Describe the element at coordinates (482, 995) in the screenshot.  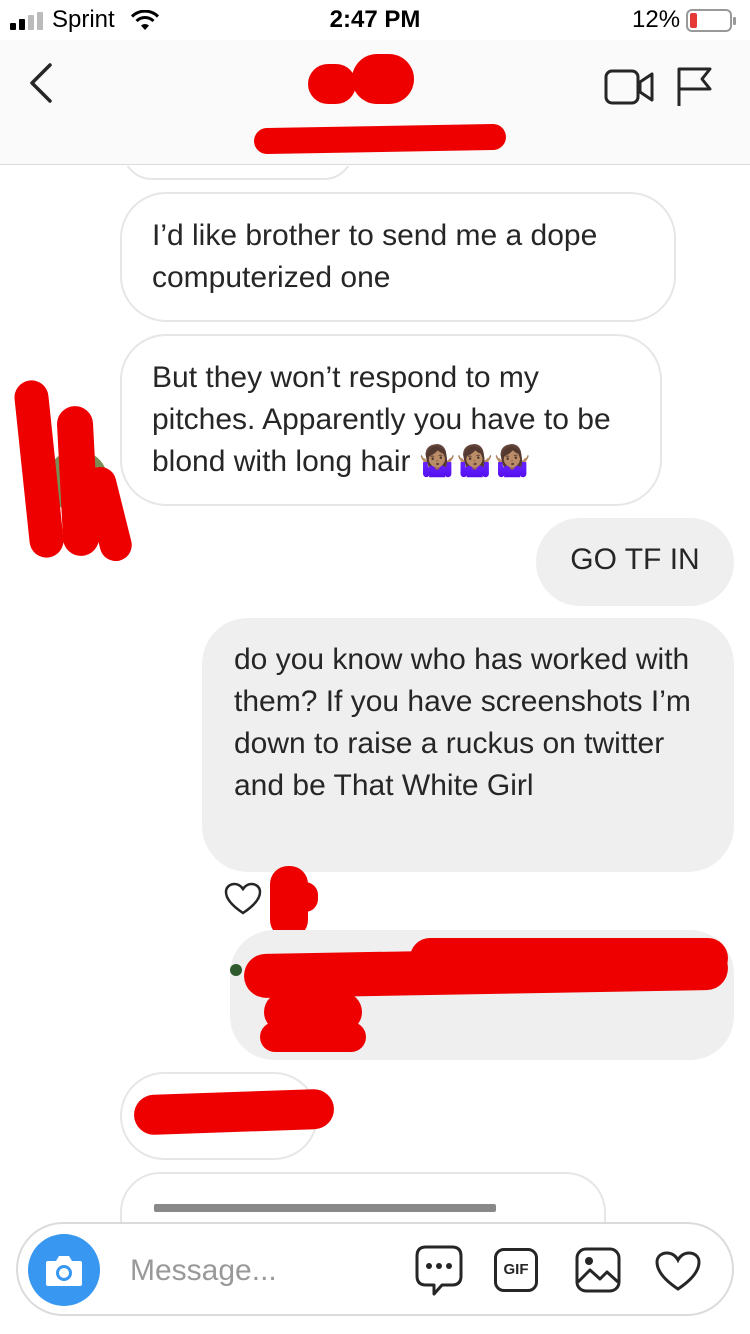
I see `redacted-shared-post` at that location.